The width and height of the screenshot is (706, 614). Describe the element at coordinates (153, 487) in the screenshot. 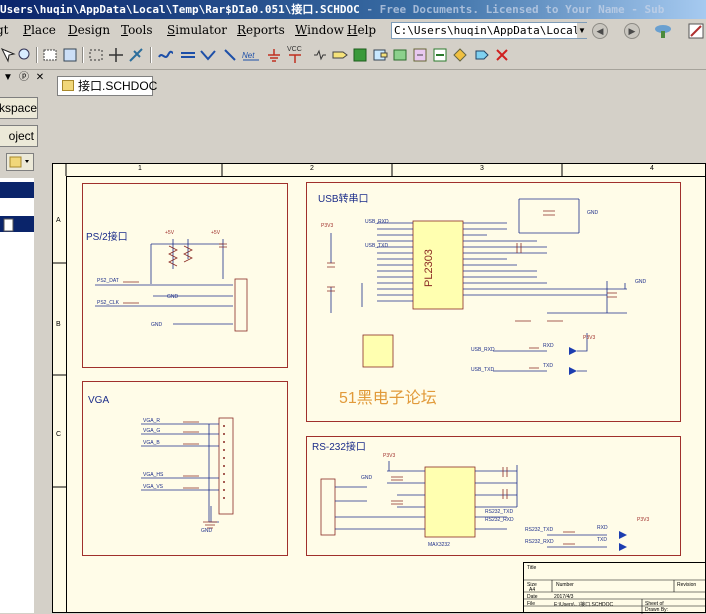

I see `net-vga-vs: VGA_VS` at that location.